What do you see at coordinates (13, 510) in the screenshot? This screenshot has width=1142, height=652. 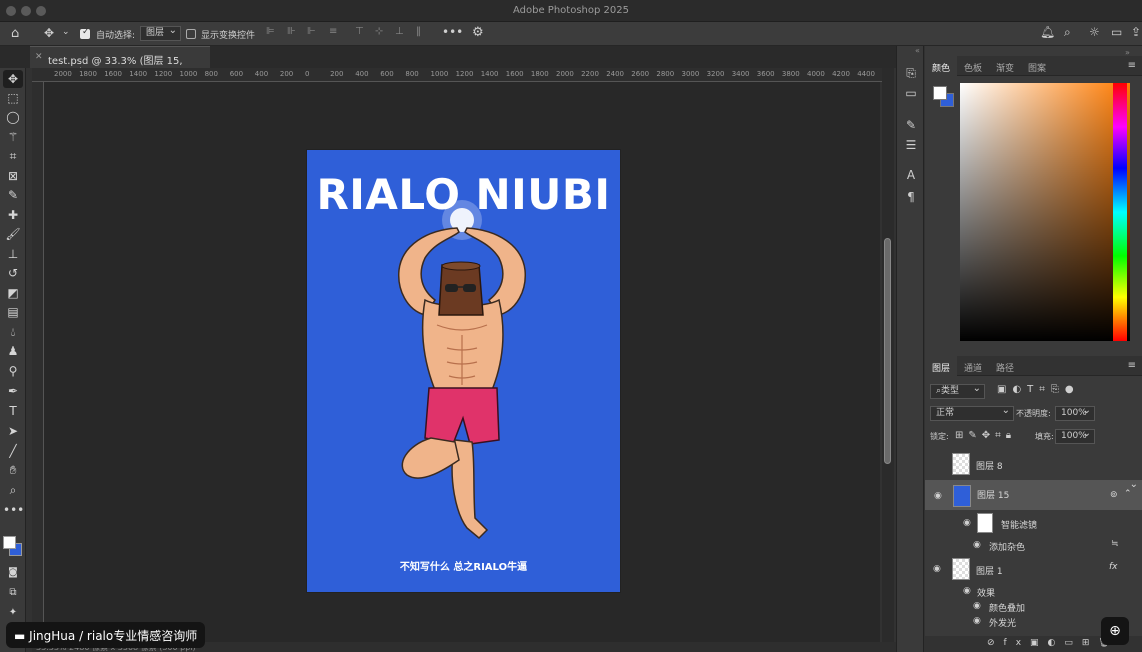 I see `edit-toolbar-icon: •••` at bounding box center [13, 510].